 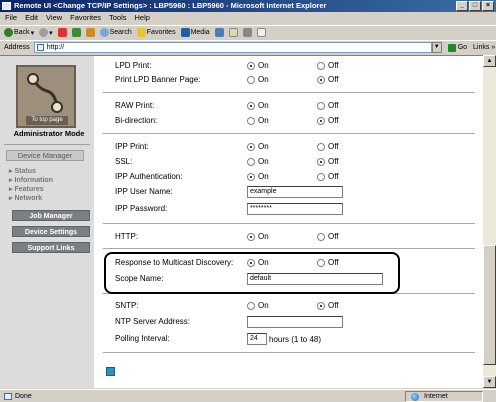 I want to click on address-bar: Address http:// ▼ Go Links », so click(x=248, y=47).